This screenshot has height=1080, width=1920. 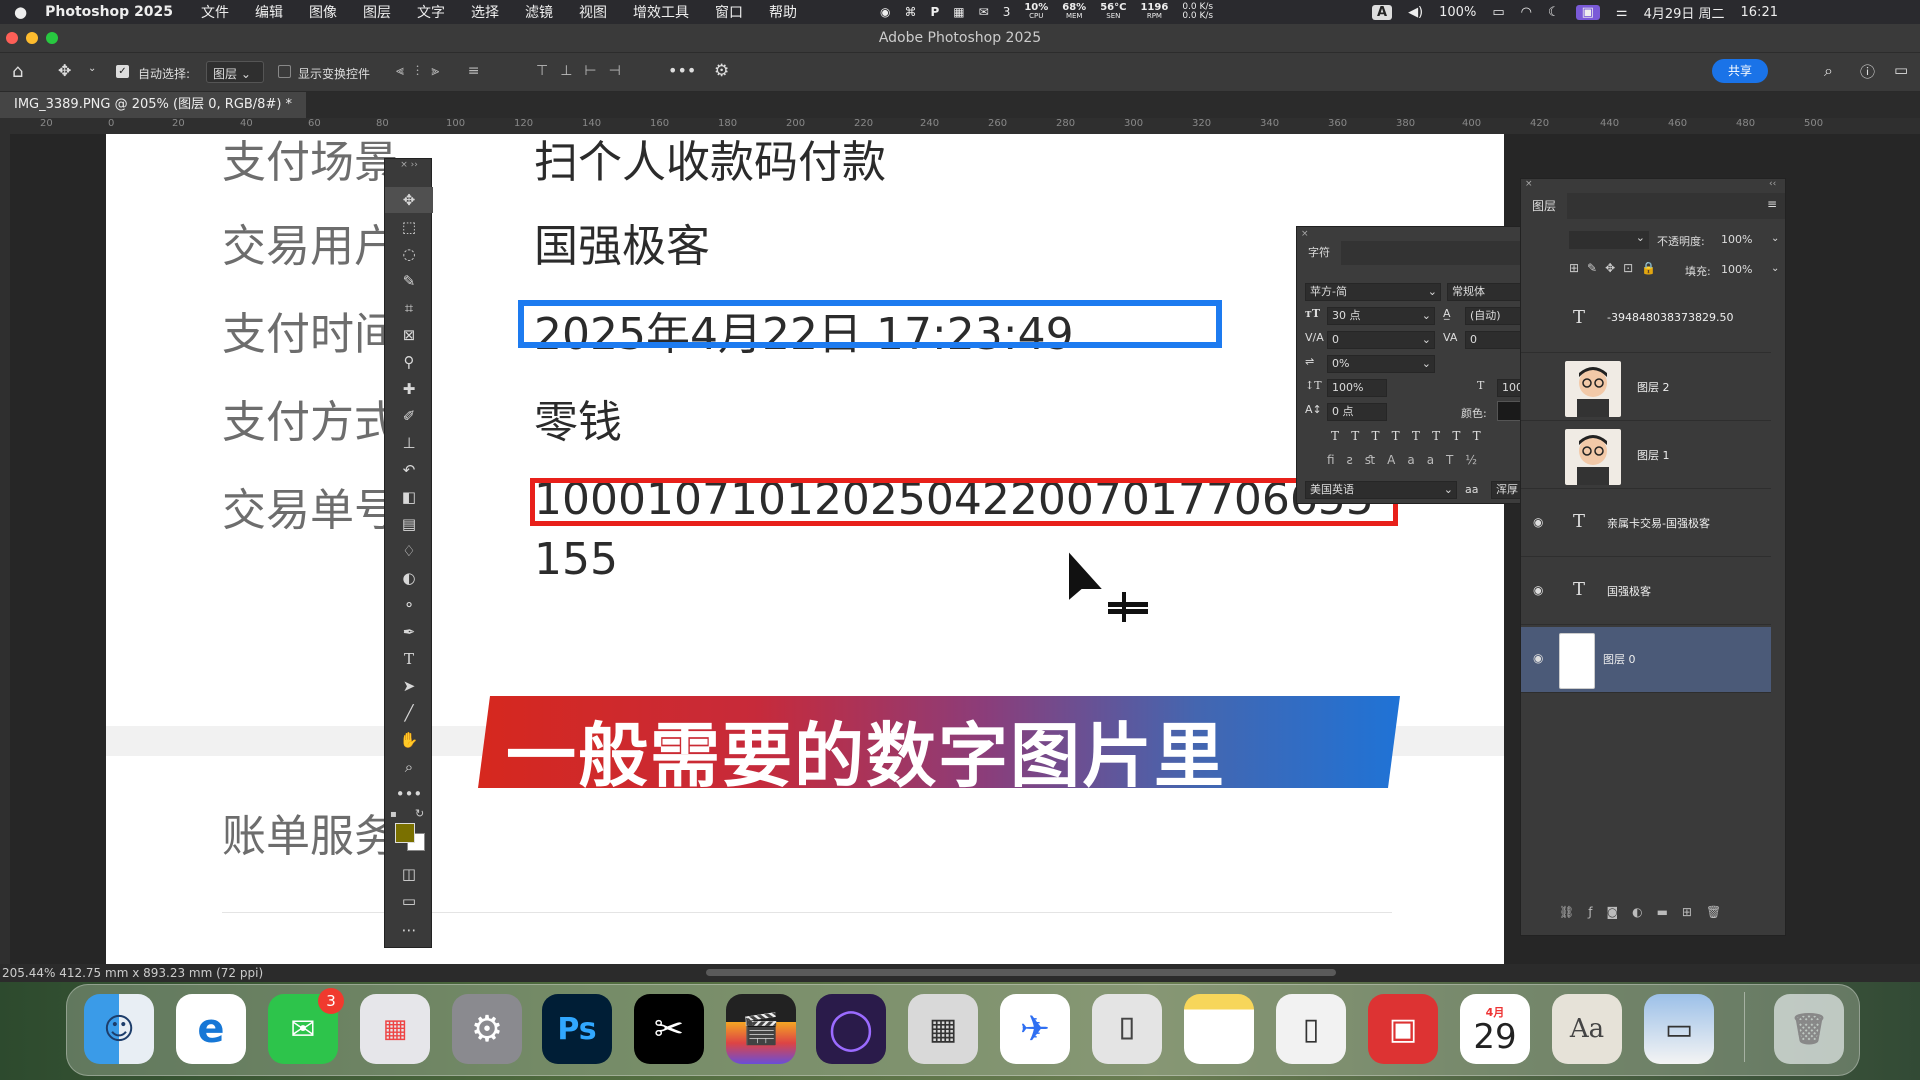 I want to click on lasso-tool-icon: ◌, so click(x=409, y=254).